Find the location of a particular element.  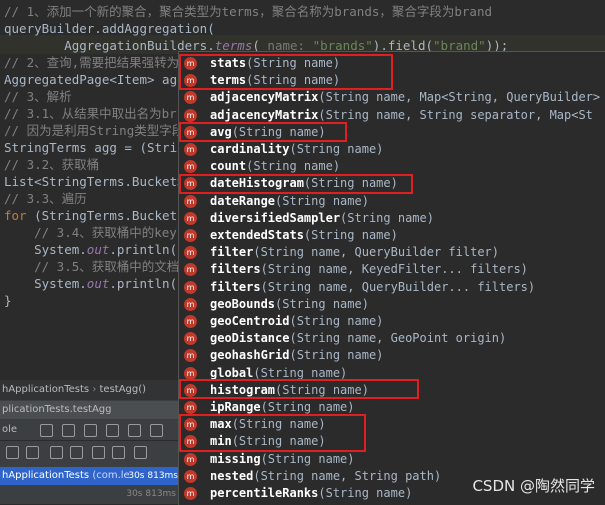

history-icon is located at coordinates (134, 430).